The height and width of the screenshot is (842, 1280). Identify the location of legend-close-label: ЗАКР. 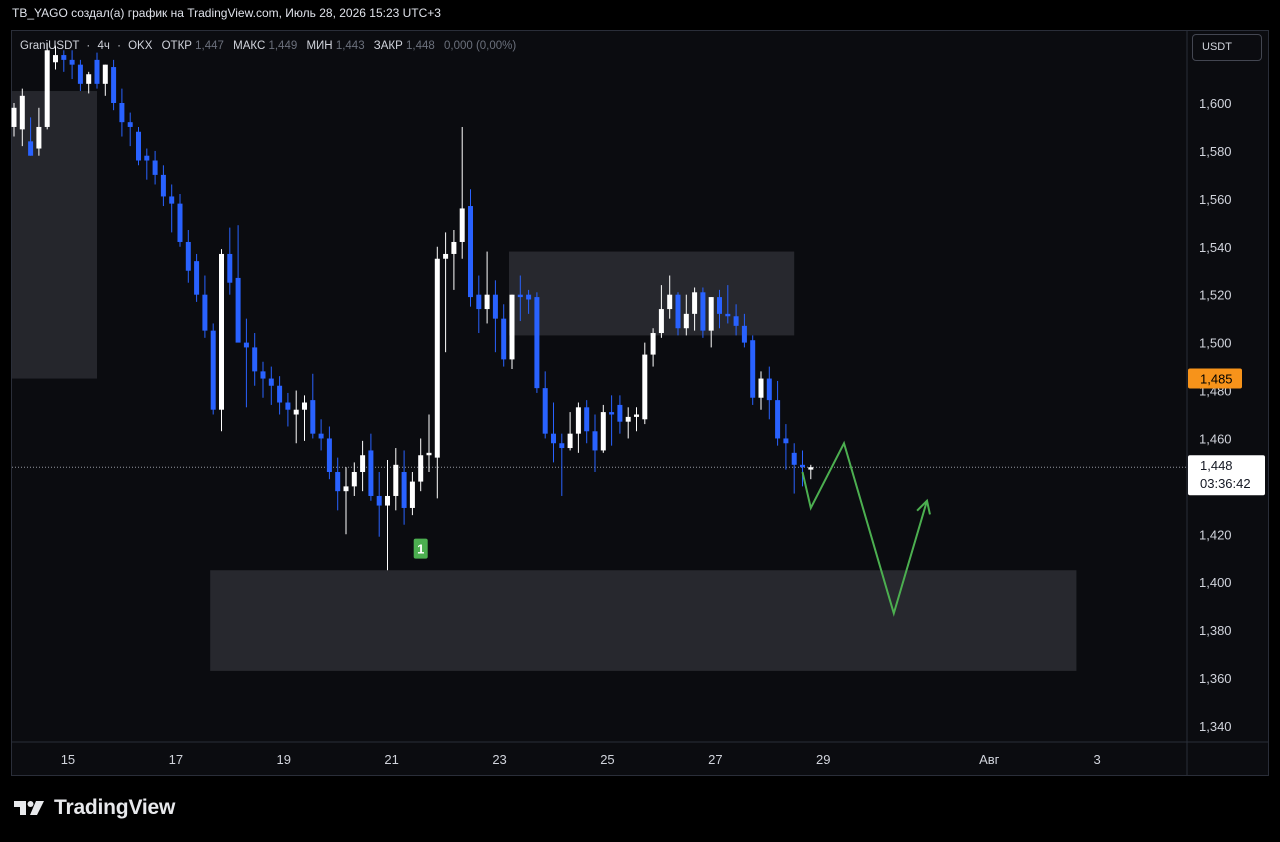
(388, 46).